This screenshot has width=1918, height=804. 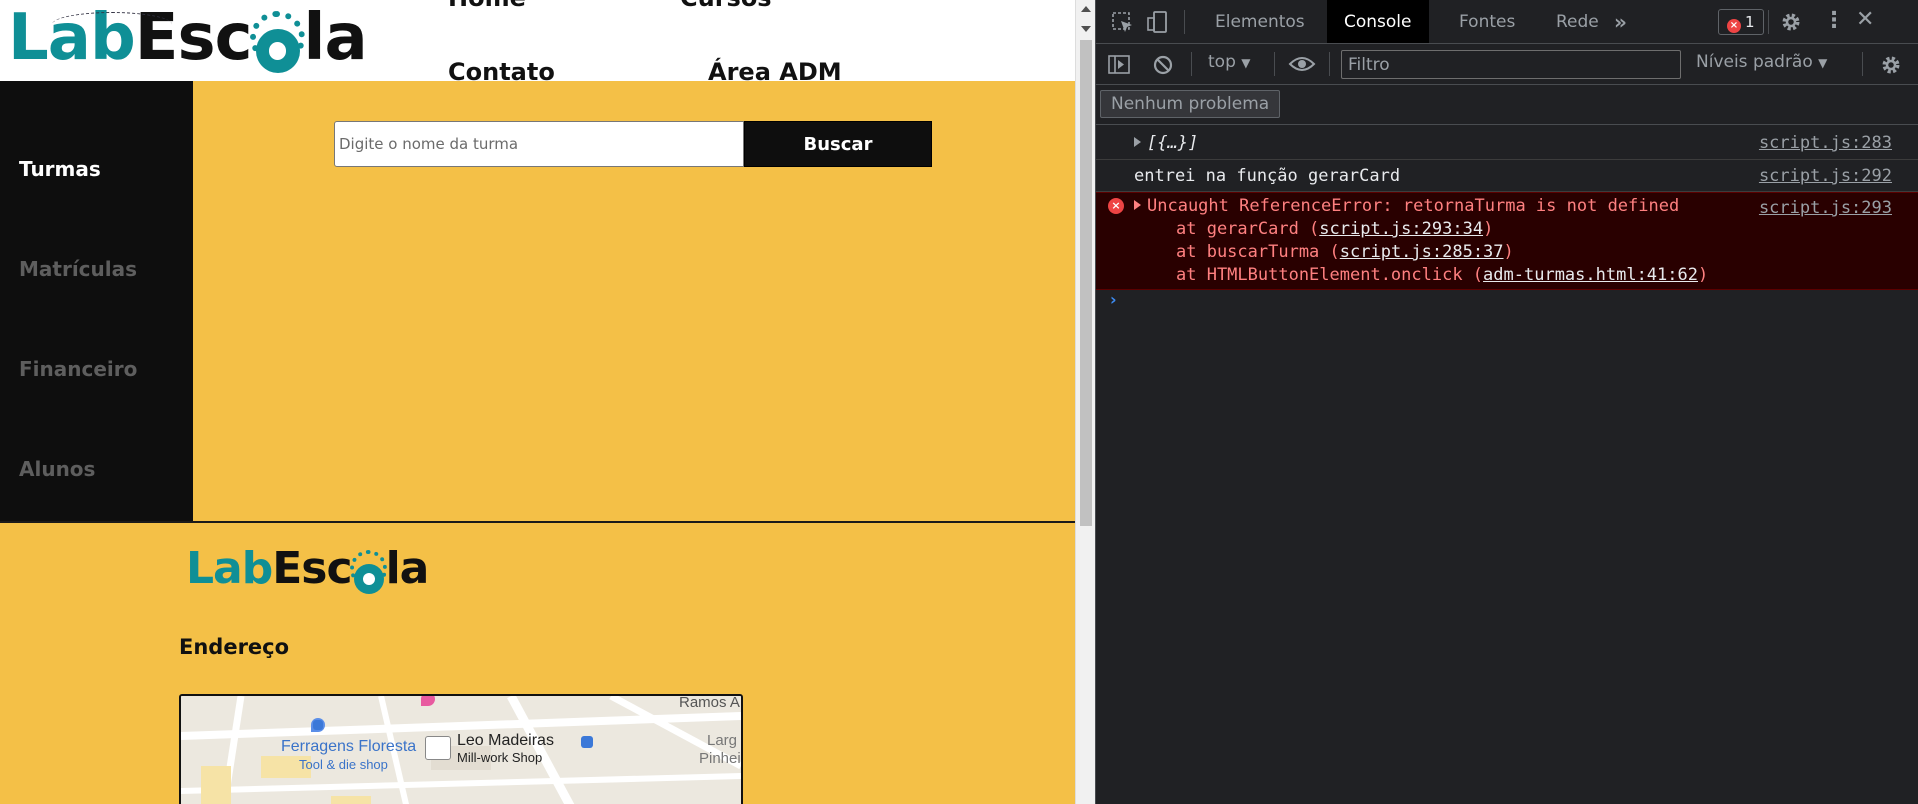 I want to click on sidebar-item-turmas: Turmas, so click(x=60, y=169).